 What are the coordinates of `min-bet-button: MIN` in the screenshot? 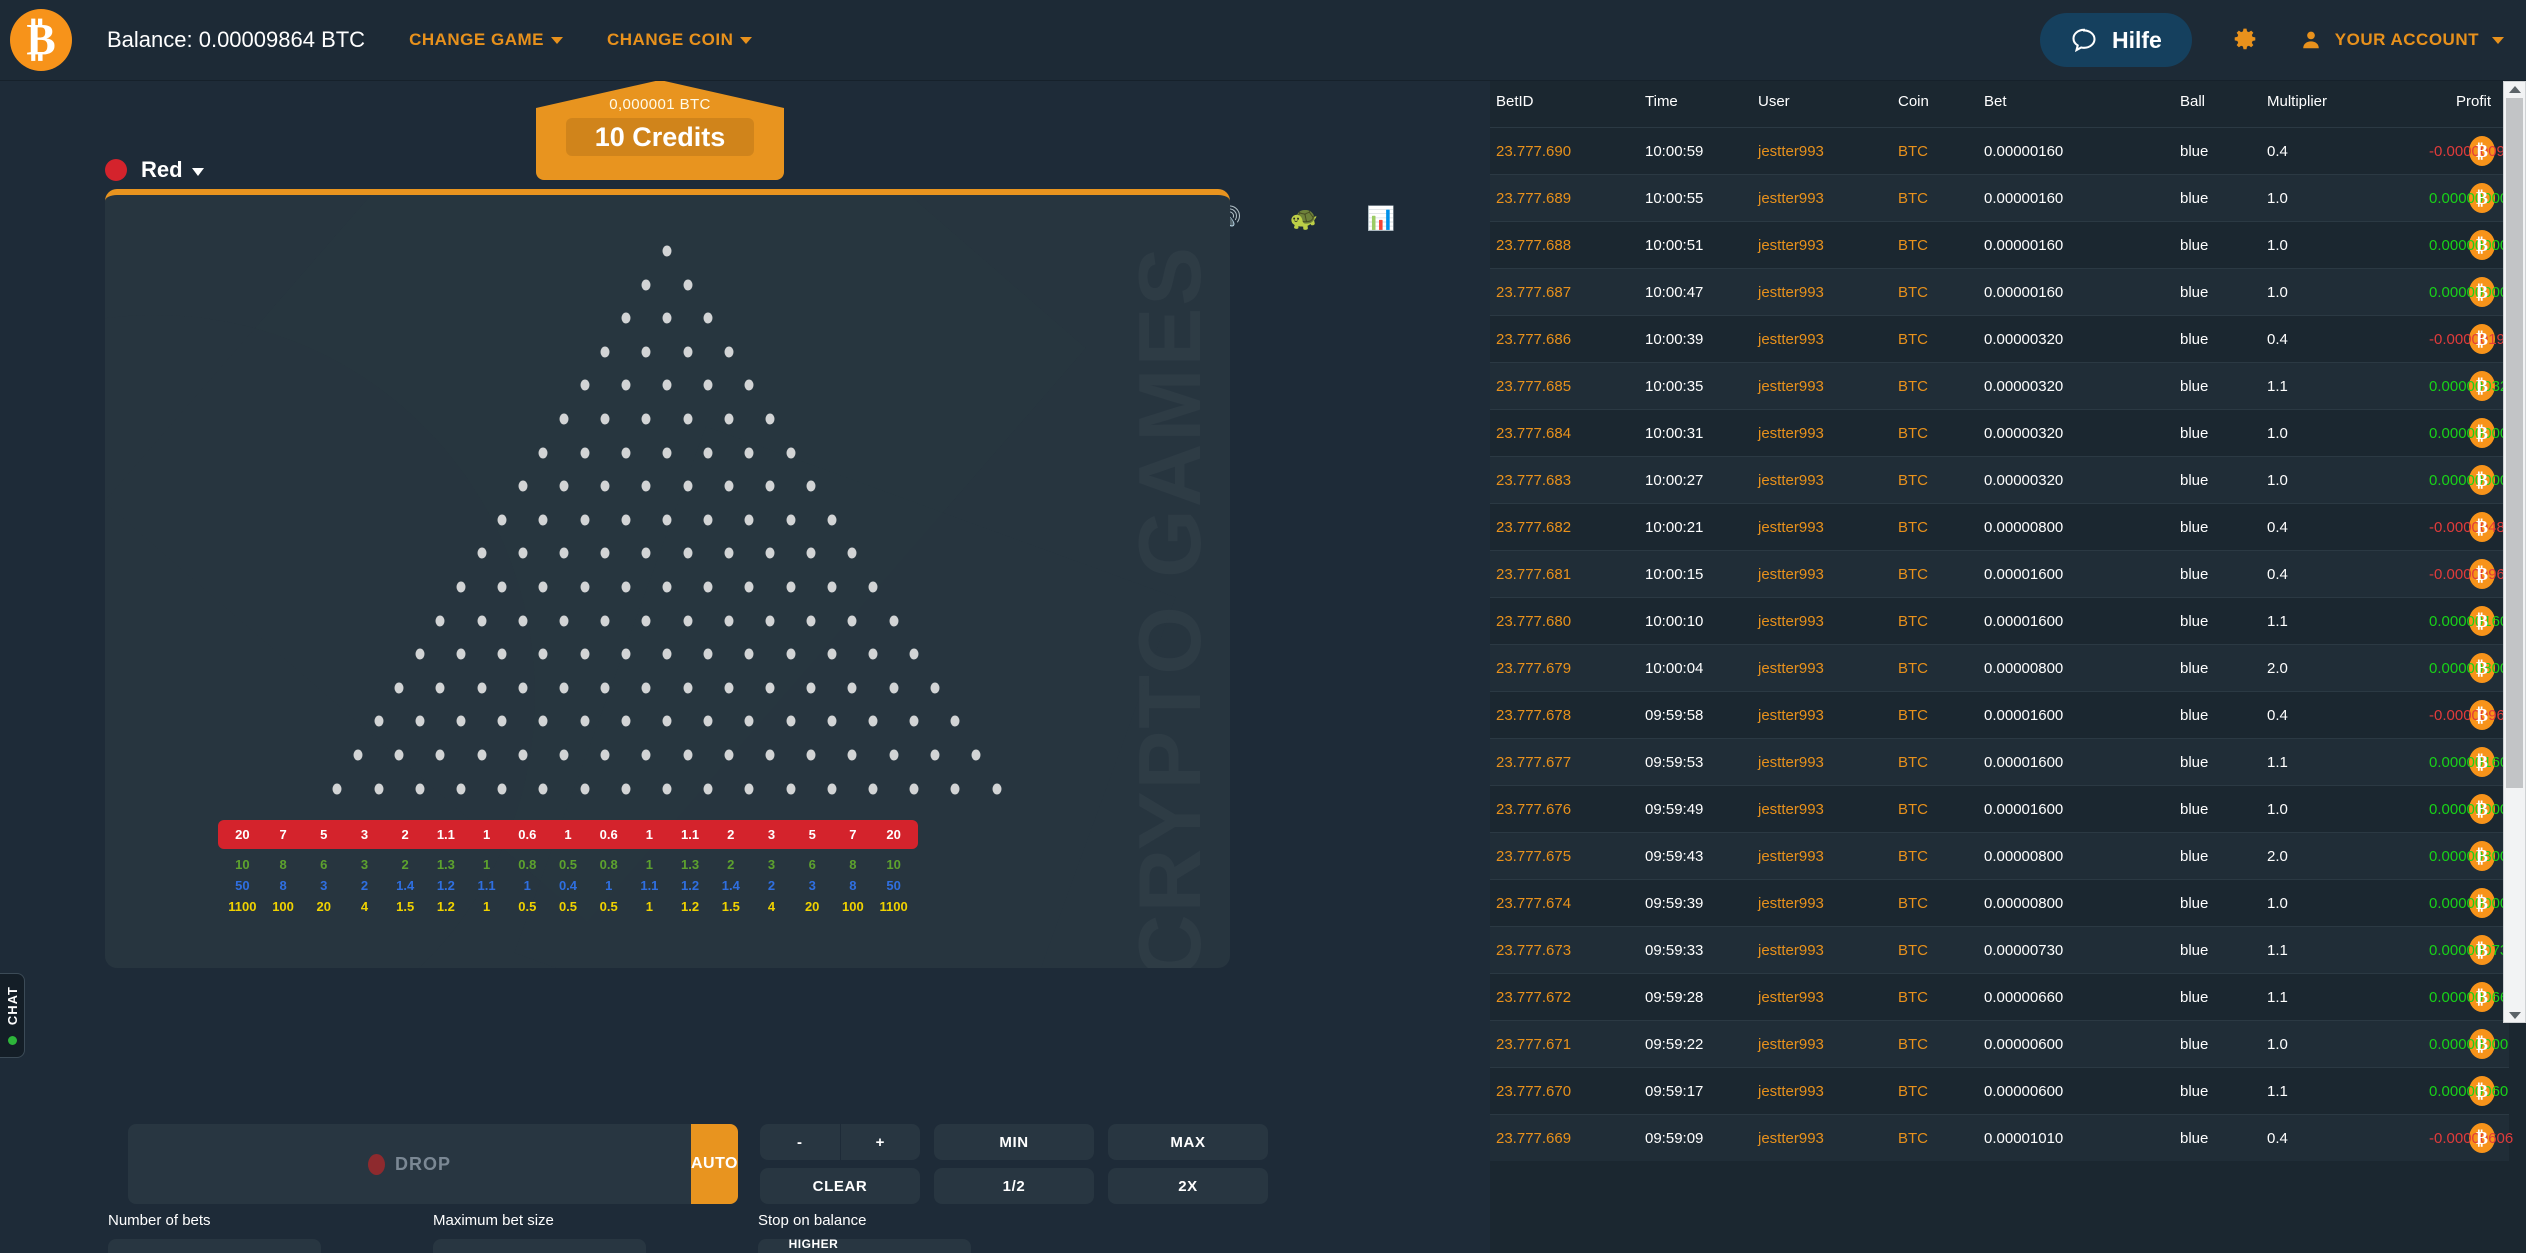 It's located at (1014, 1142).